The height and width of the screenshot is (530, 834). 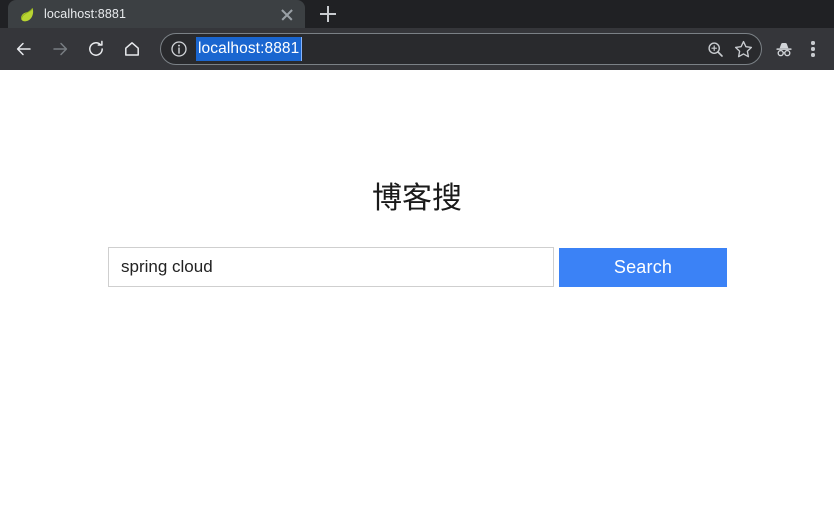 I want to click on tab-strip: localhost:8881, so click(x=417, y=14).